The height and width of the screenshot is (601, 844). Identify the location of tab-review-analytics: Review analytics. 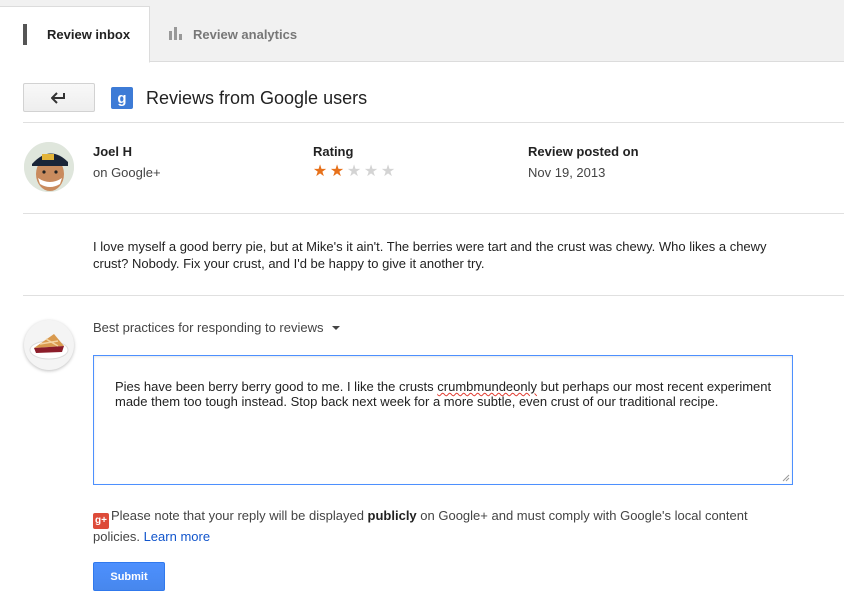
(233, 34).